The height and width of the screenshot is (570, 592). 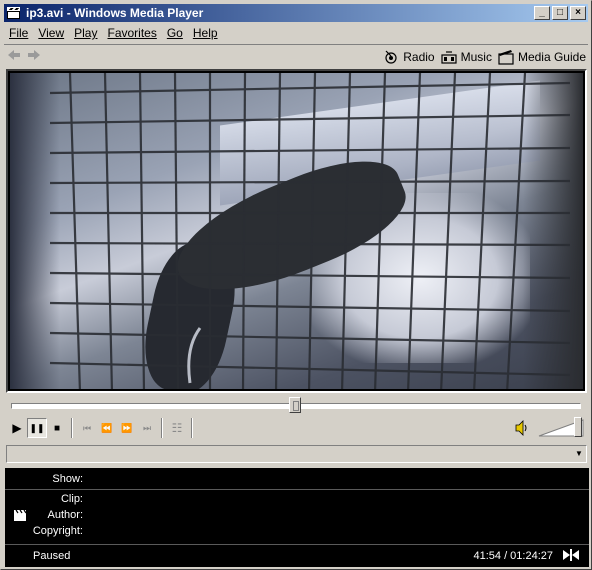 I want to click on play-button: ▶, so click(x=17, y=428).